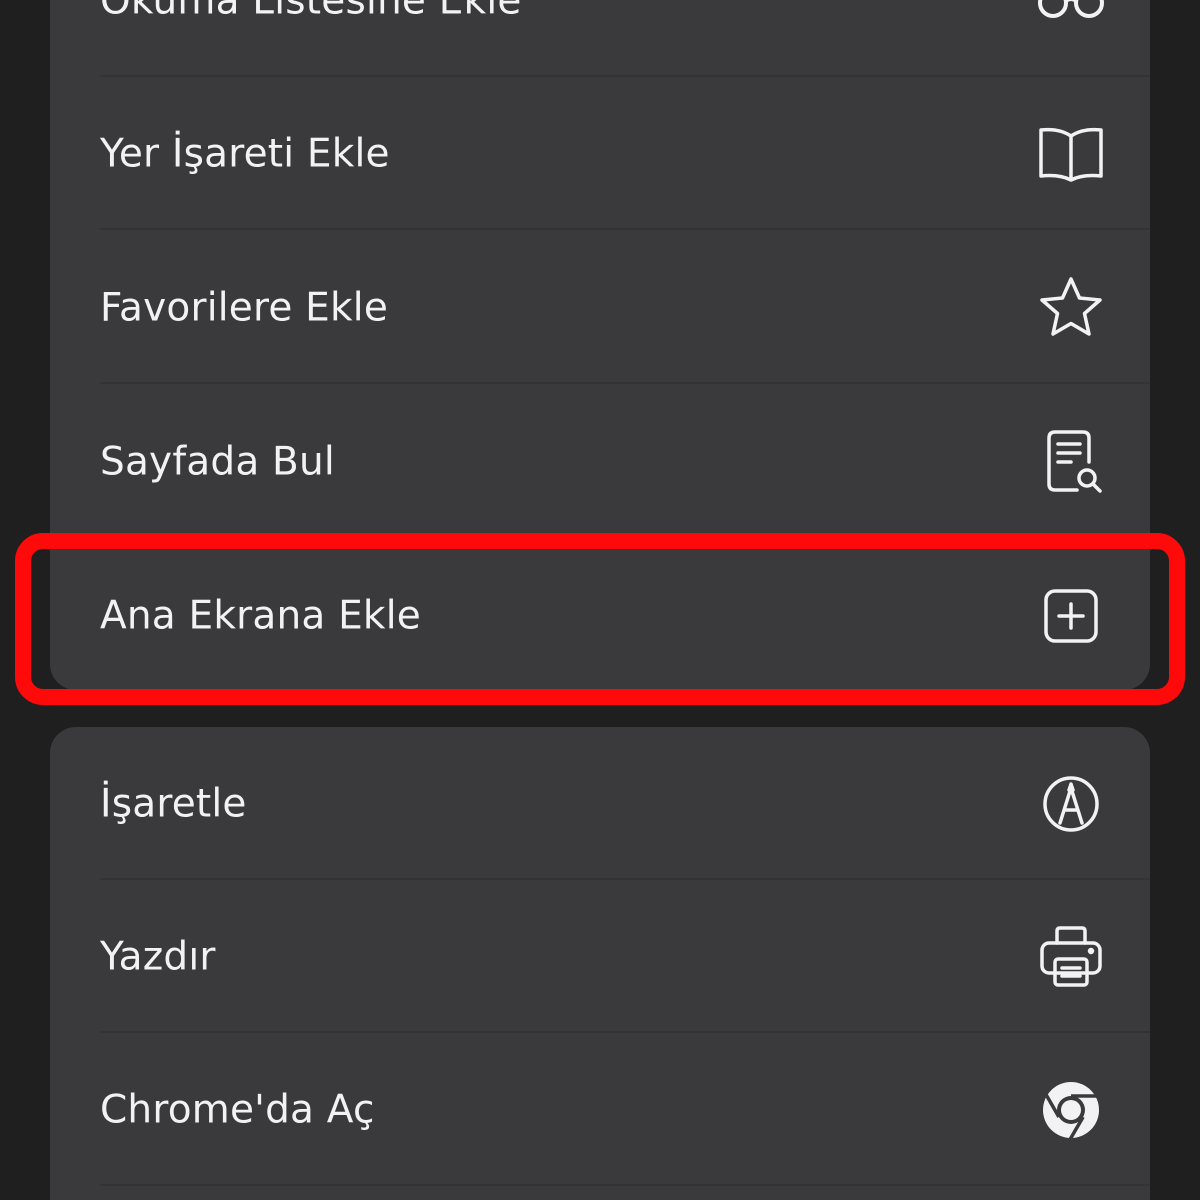 This screenshot has width=1200, height=1200. I want to click on menu-item-label: Okuma Listesine Ekle, so click(311, 11).